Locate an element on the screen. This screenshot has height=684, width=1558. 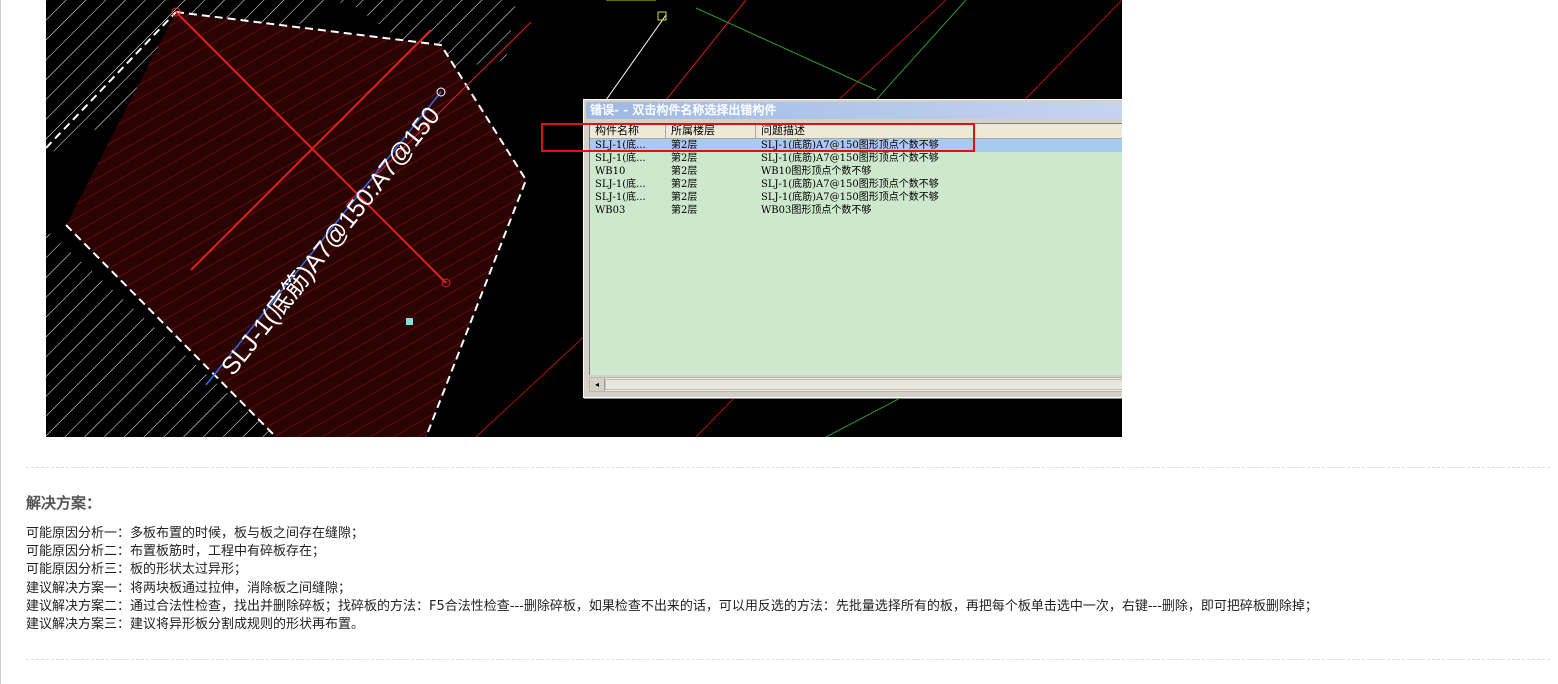
row-name: WB10 is located at coordinates (610, 171).